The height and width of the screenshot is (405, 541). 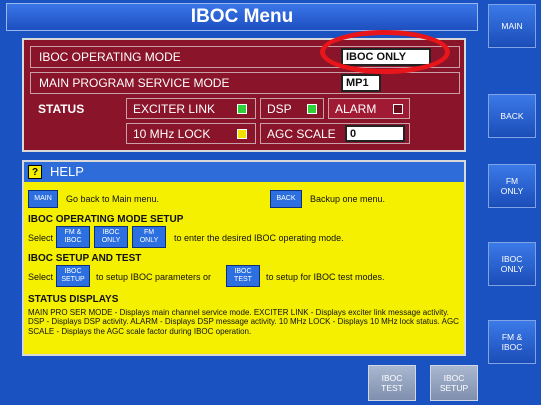 I want to click on select-label-2: Select, so click(x=41, y=277).